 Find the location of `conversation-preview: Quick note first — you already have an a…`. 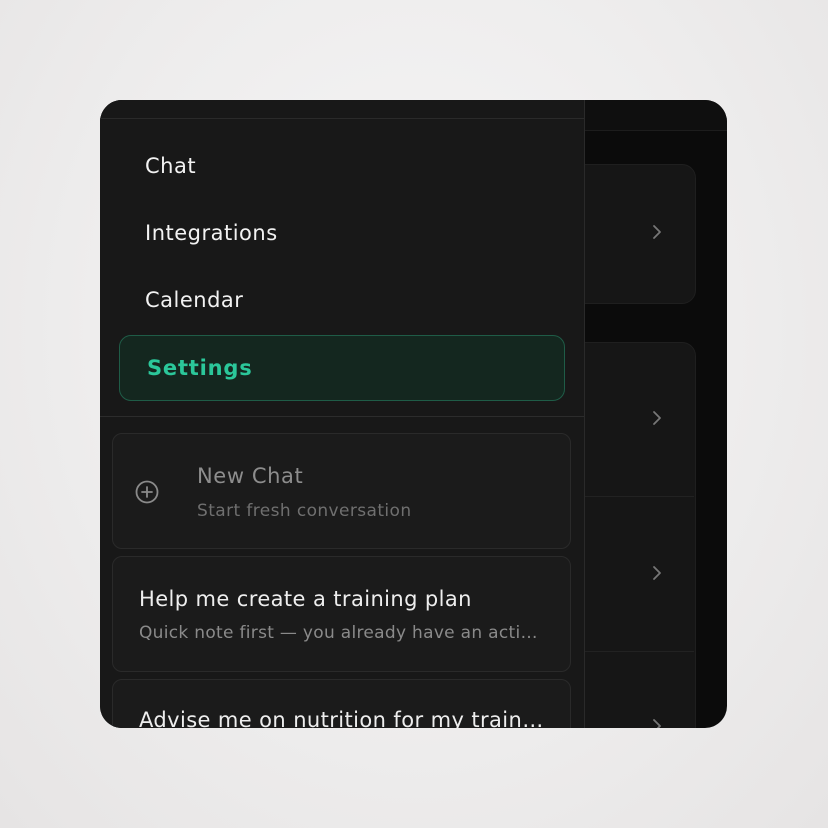

conversation-preview: Quick note first — you already have an a… is located at coordinates (341, 633).